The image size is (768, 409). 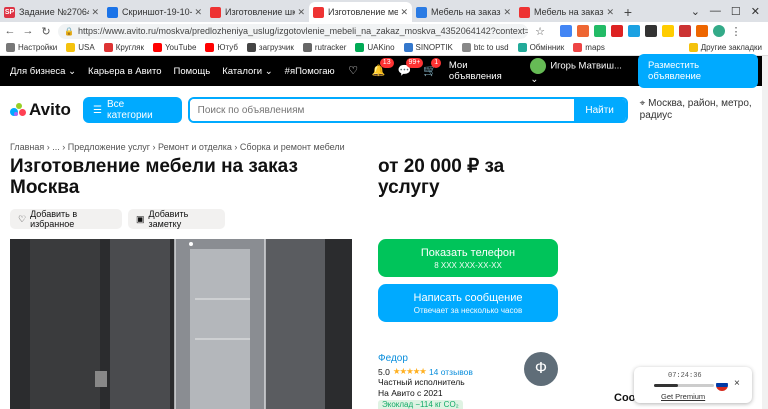 What do you see at coordinates (353, 71) in the screenshot?
I see `heart-icon: ♡` at bounding box center [353, 71].